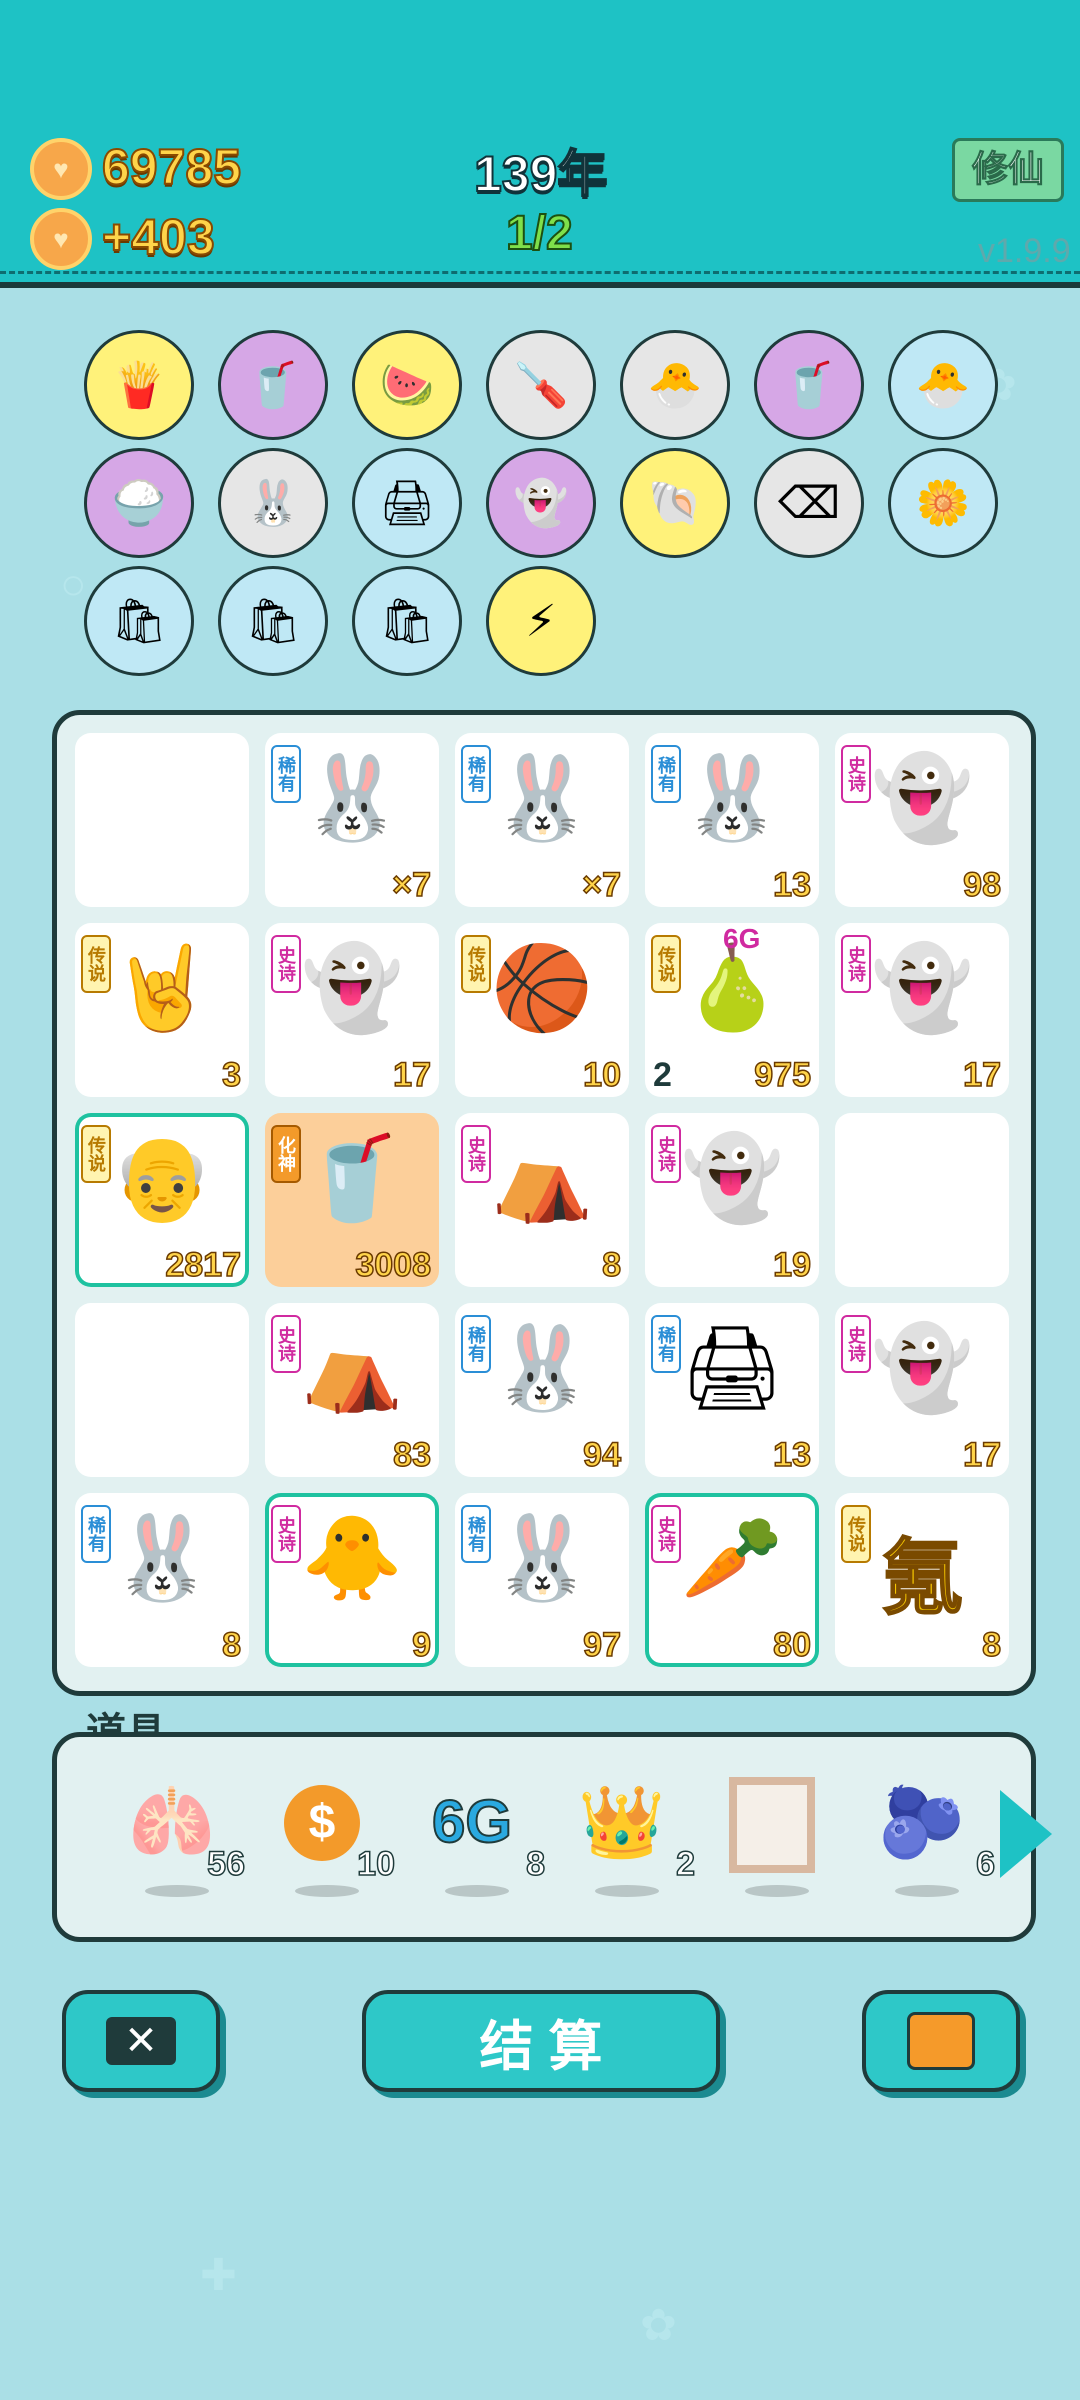 This screenshot has width=1080, height=2400. What do you see at coordinates (162, 1200) in the screenshot?
I see `board-cell: 传说 👴 2817` at bounding box center [162, 1200].